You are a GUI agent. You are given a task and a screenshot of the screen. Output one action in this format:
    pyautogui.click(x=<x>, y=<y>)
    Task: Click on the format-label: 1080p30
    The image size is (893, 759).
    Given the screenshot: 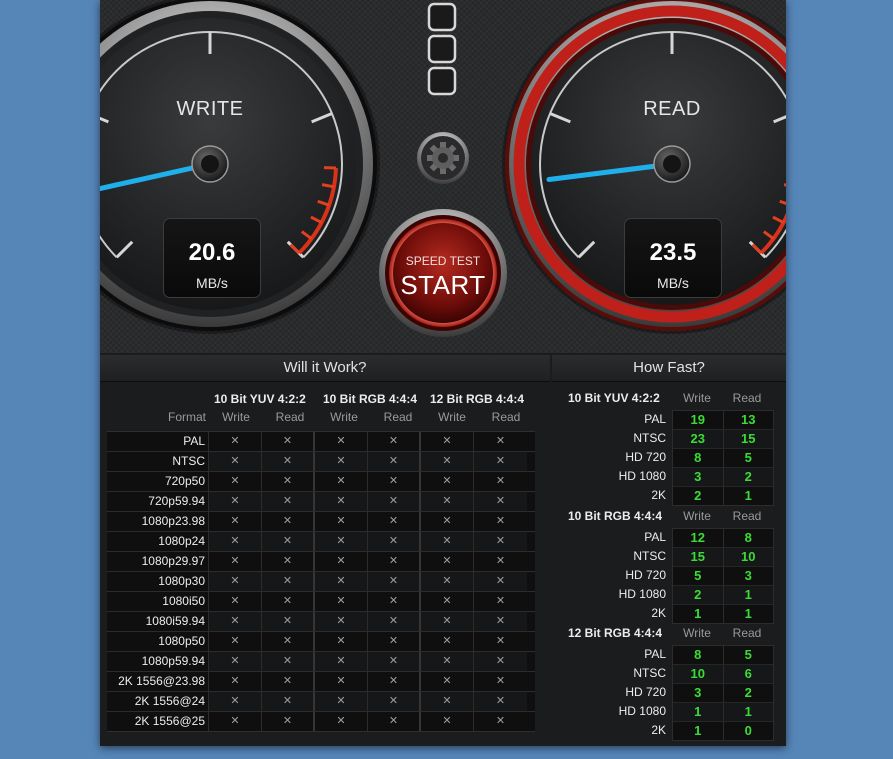 What is the action you would take?
    pyautogui.click(x=158, y=581)
    